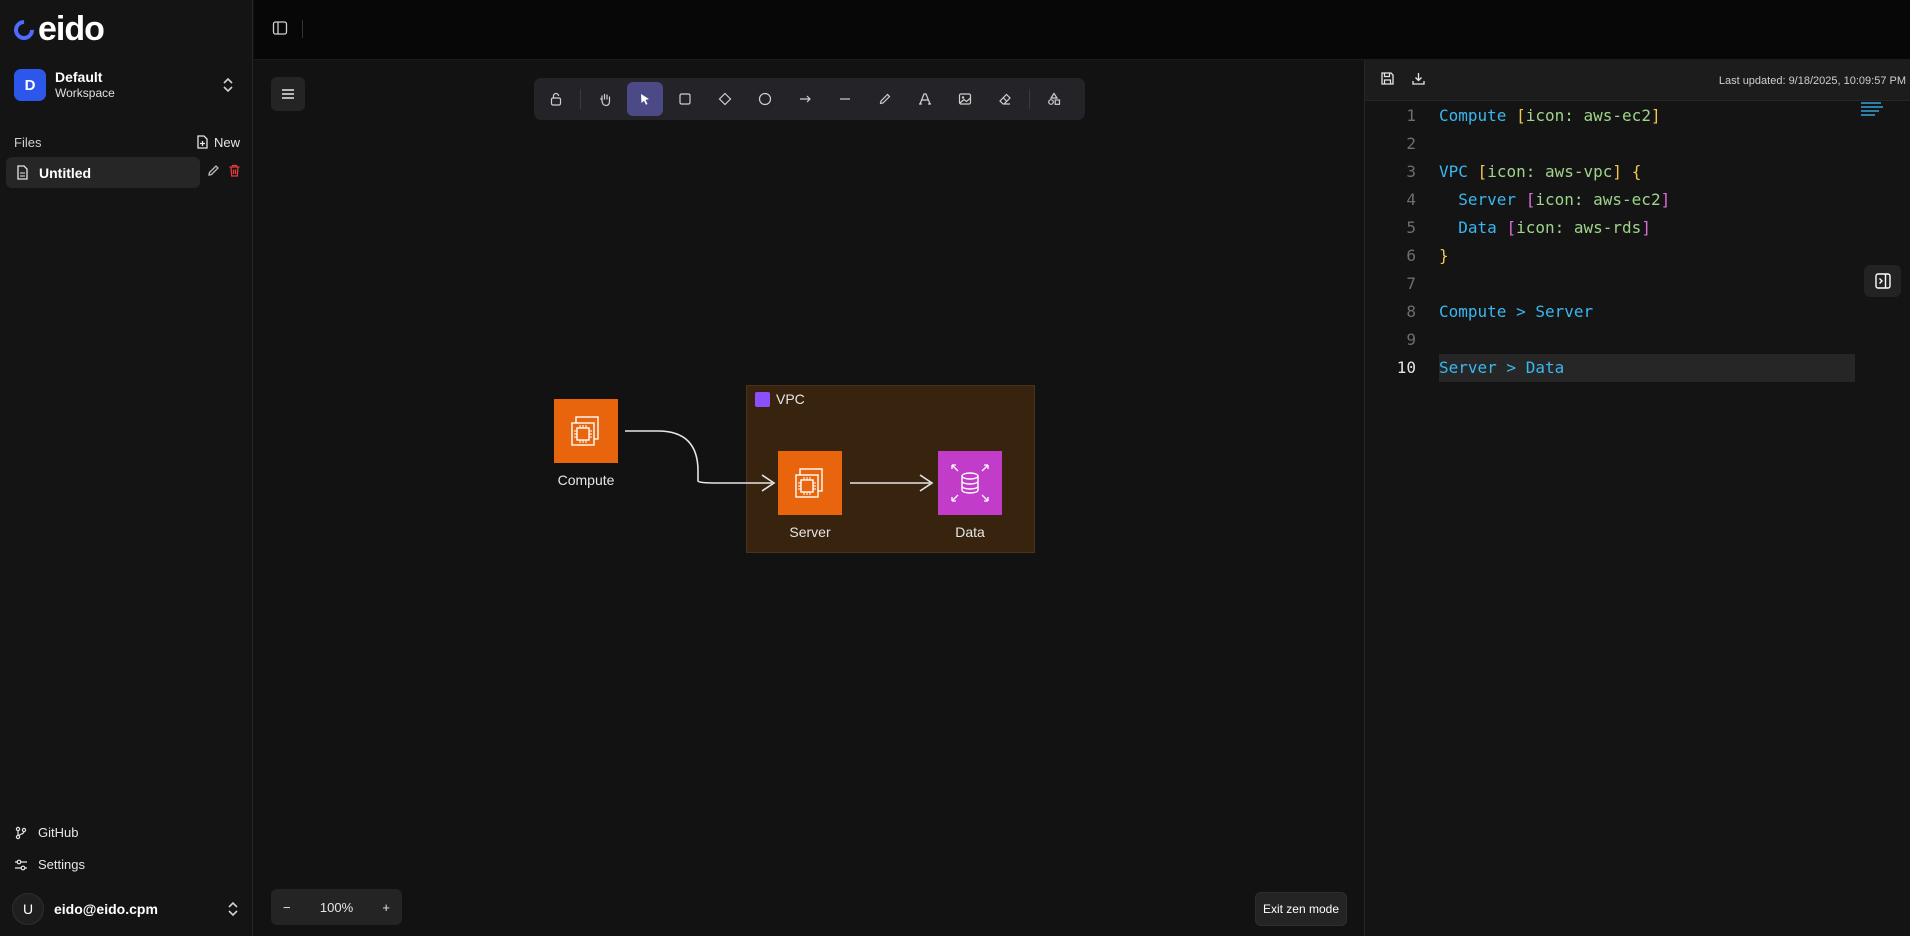 Image resolution: width=1910 pixels, height=936 pixels. Describe the element at coordinates (1444, 255) in the screenshot. I see `line-content: }` at that location.